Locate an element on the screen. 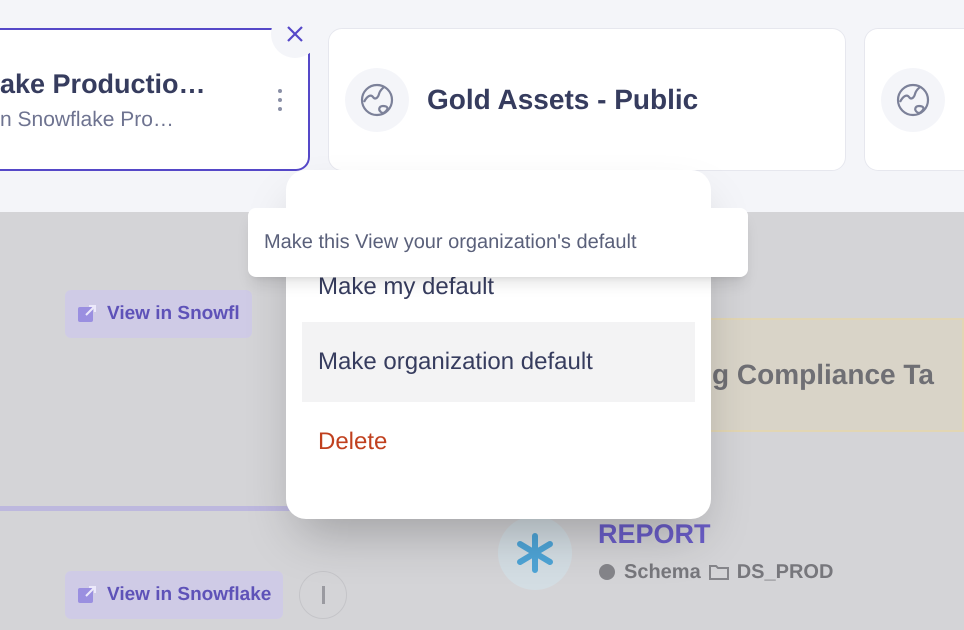 Image resolution: width=964 pixels, height=630 pixels. external-link-button: View in Snowflake is located at coordinates (174, 595).